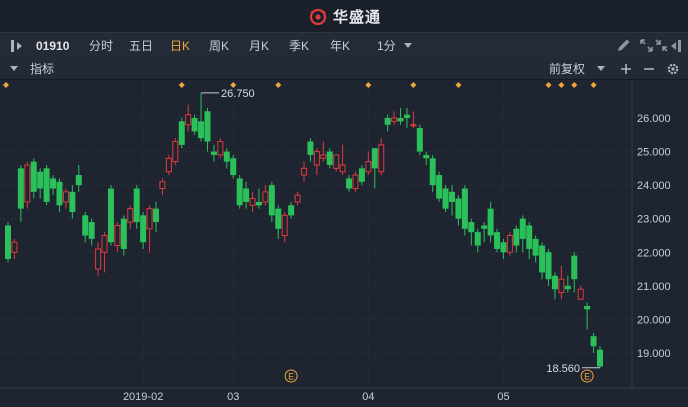 This screenshot has height=407, width=688. Describe the element at coordinates (626, 69) in the screenshot. I see `plus-icon` at that location.